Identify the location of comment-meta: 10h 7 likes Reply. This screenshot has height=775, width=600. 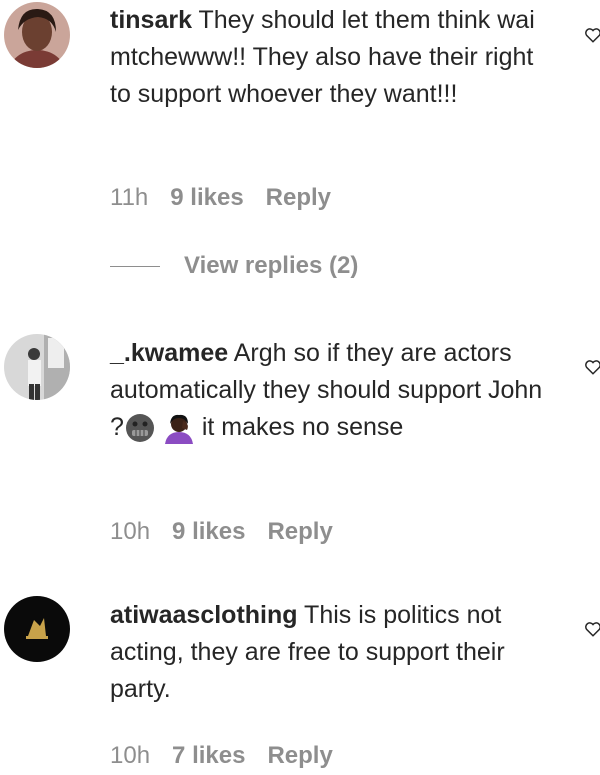
(221, 756).